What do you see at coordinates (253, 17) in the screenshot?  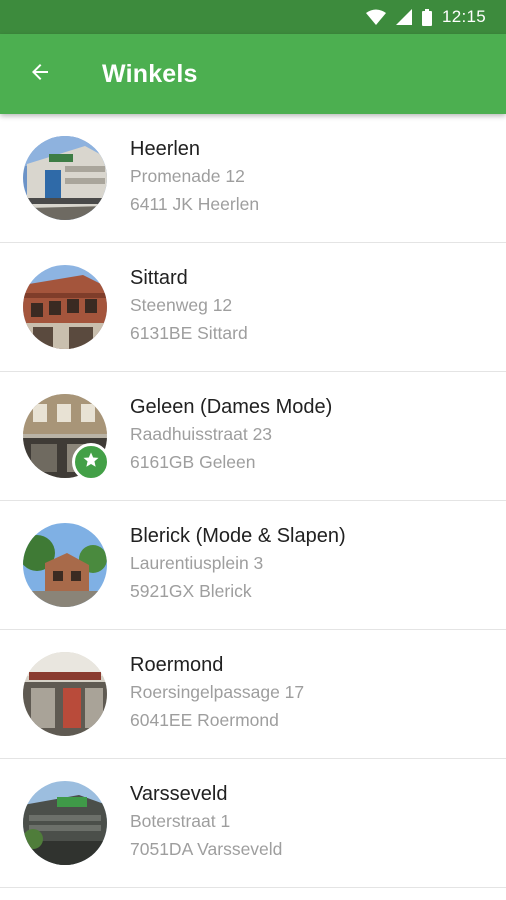 I see `status-bar: 12:15` at bounding box center [253, 17].